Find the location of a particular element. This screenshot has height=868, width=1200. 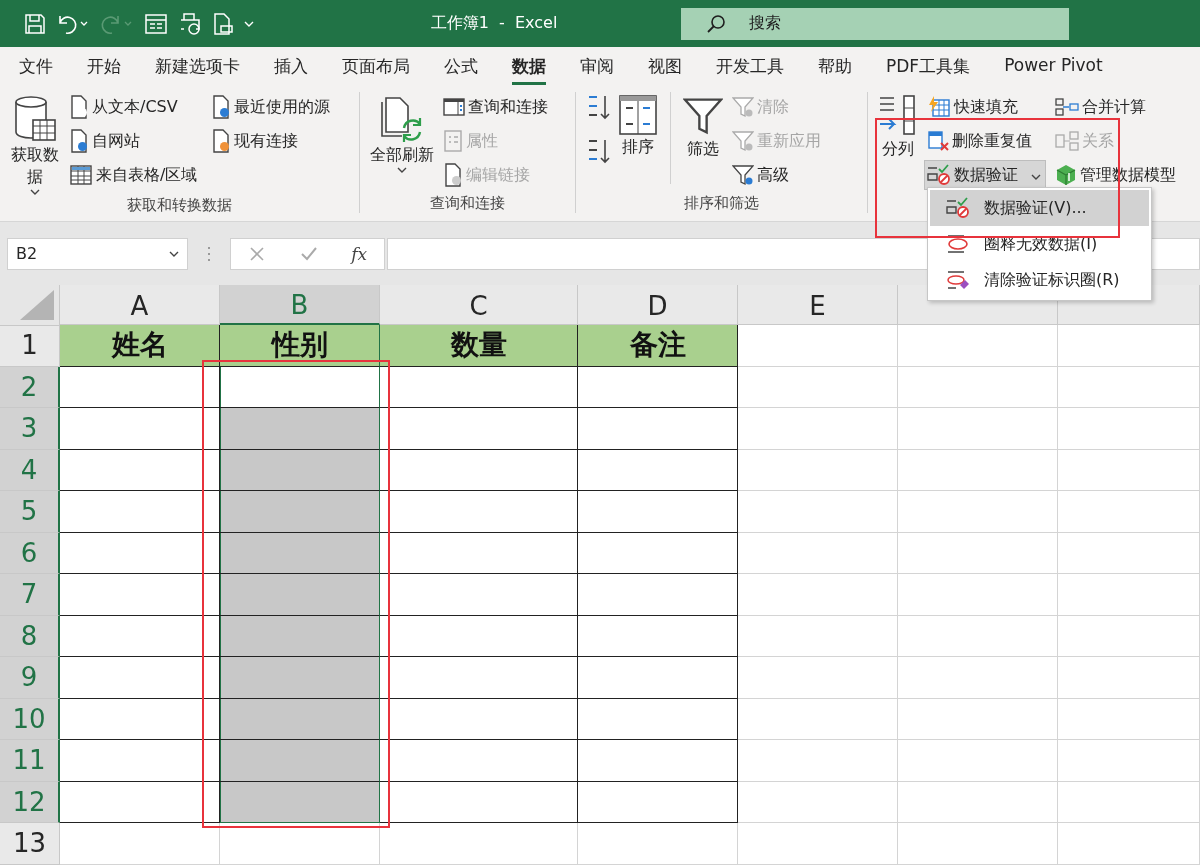

link-document-icon is located at coordinates (453, 175).